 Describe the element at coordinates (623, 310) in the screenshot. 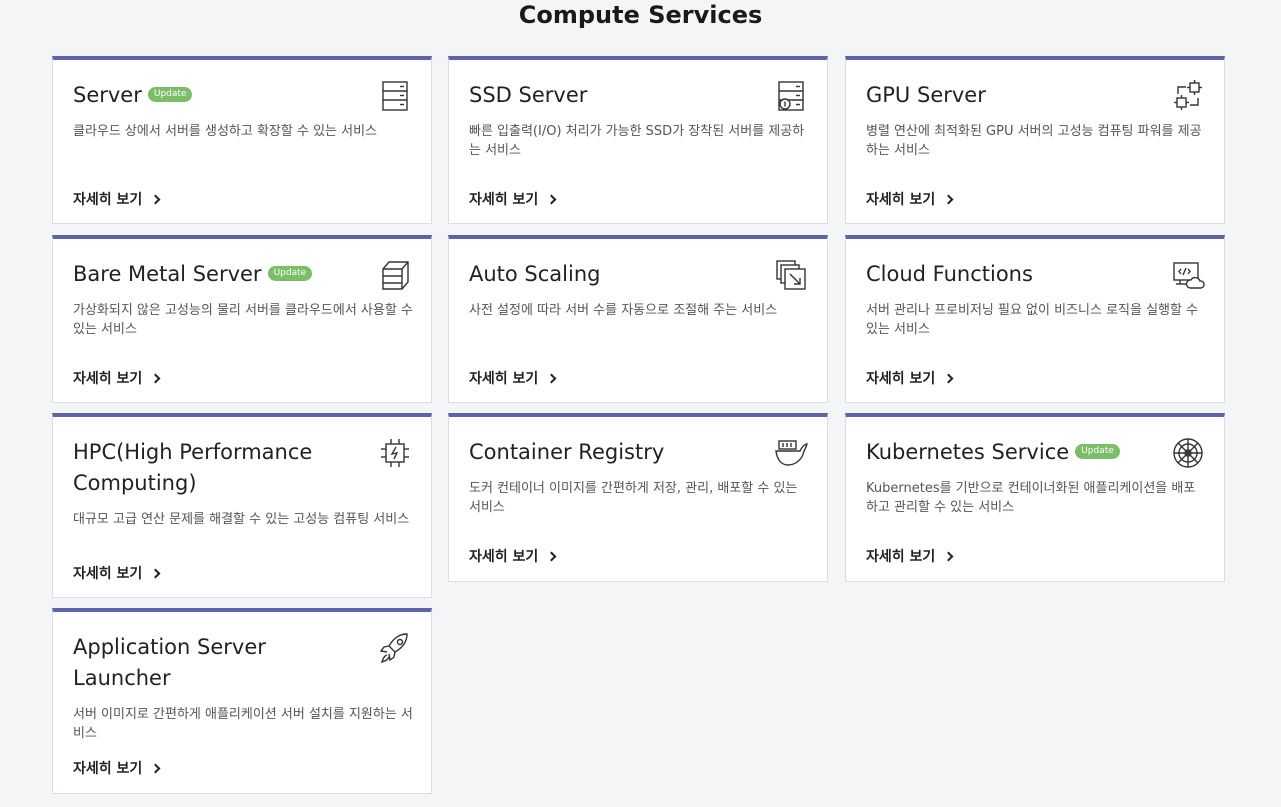

I see `card-description: 사전 설정에 따라 서버 수를 자동으로 조절해 주는 서비스` at that location.